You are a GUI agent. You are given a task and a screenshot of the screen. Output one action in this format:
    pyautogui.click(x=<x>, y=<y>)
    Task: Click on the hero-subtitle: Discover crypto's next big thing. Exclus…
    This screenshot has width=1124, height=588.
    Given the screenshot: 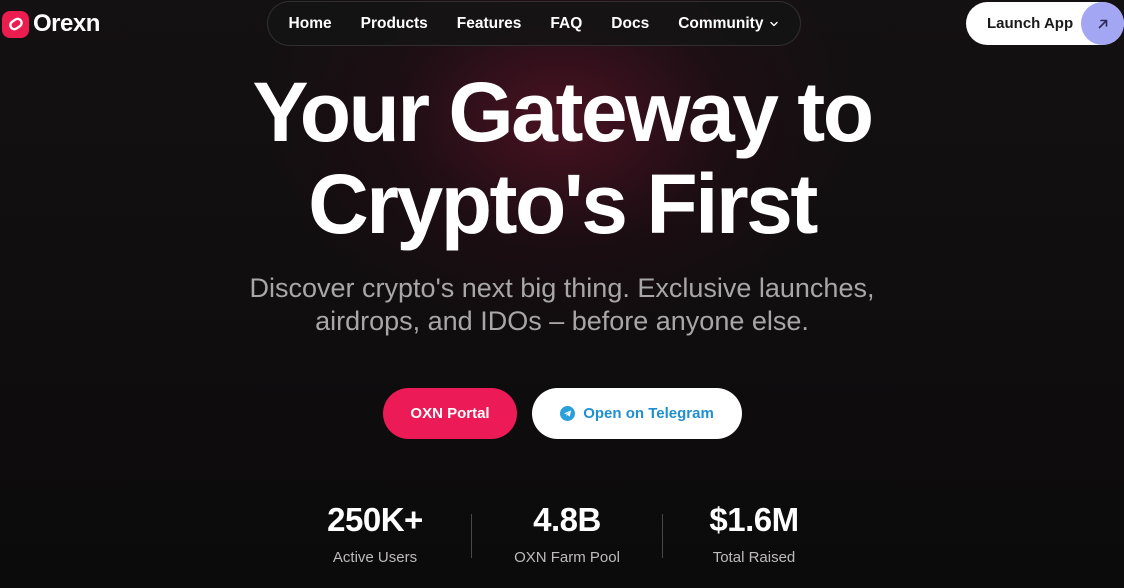 What is the action you would take?
    pyautogui.click(x=562, y=305)
    